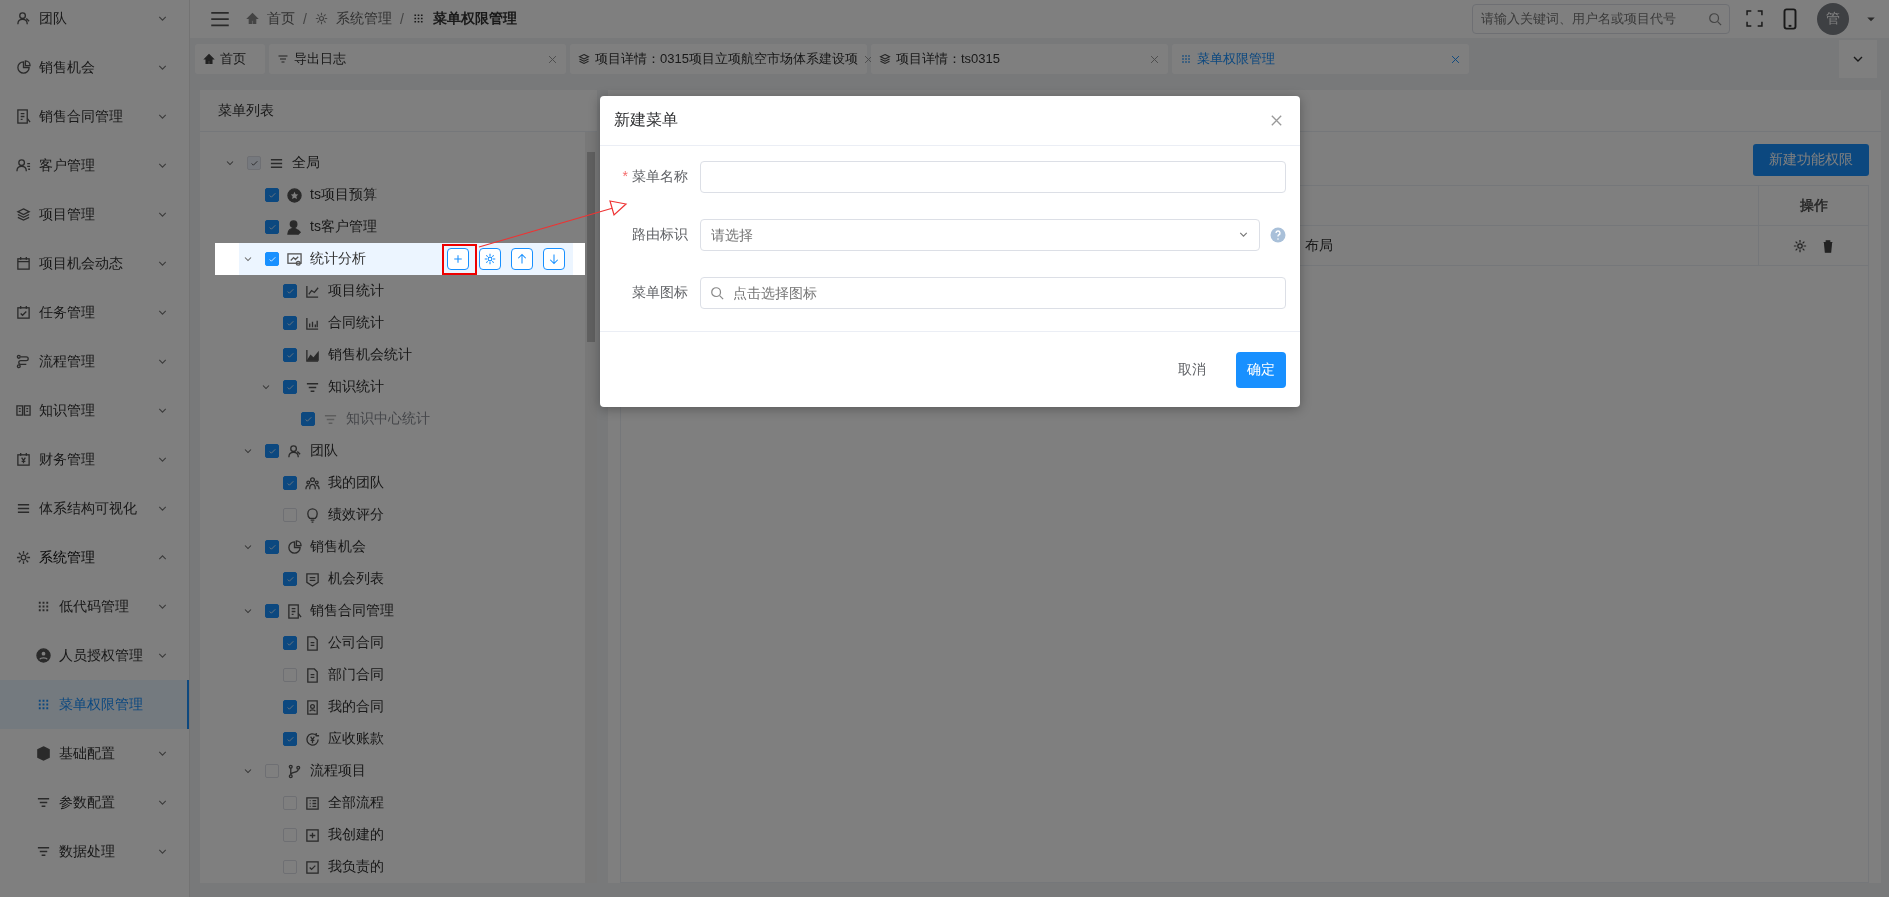 Image resolution: width=1889 pixels, height=897 pixels. Describe the element at coordinates (338, 259) in the screenshot. I see `tree-label: 统计分析` at that location.